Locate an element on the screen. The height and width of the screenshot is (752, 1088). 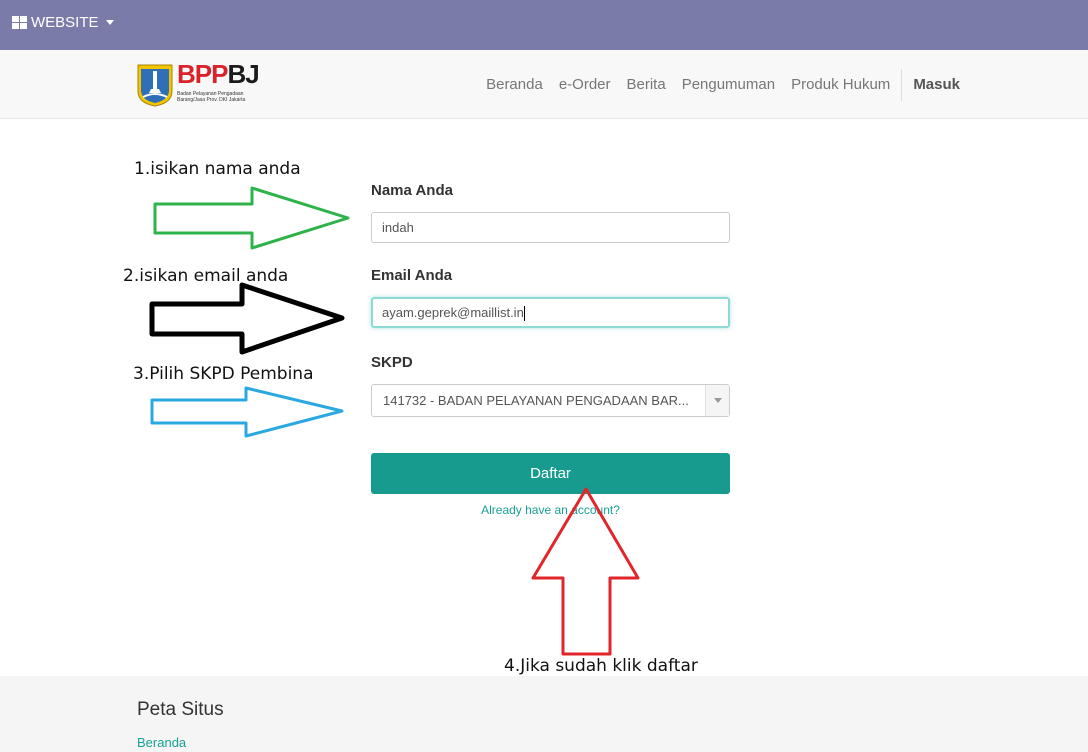
nav-divider is located at coordinates (902, 84).